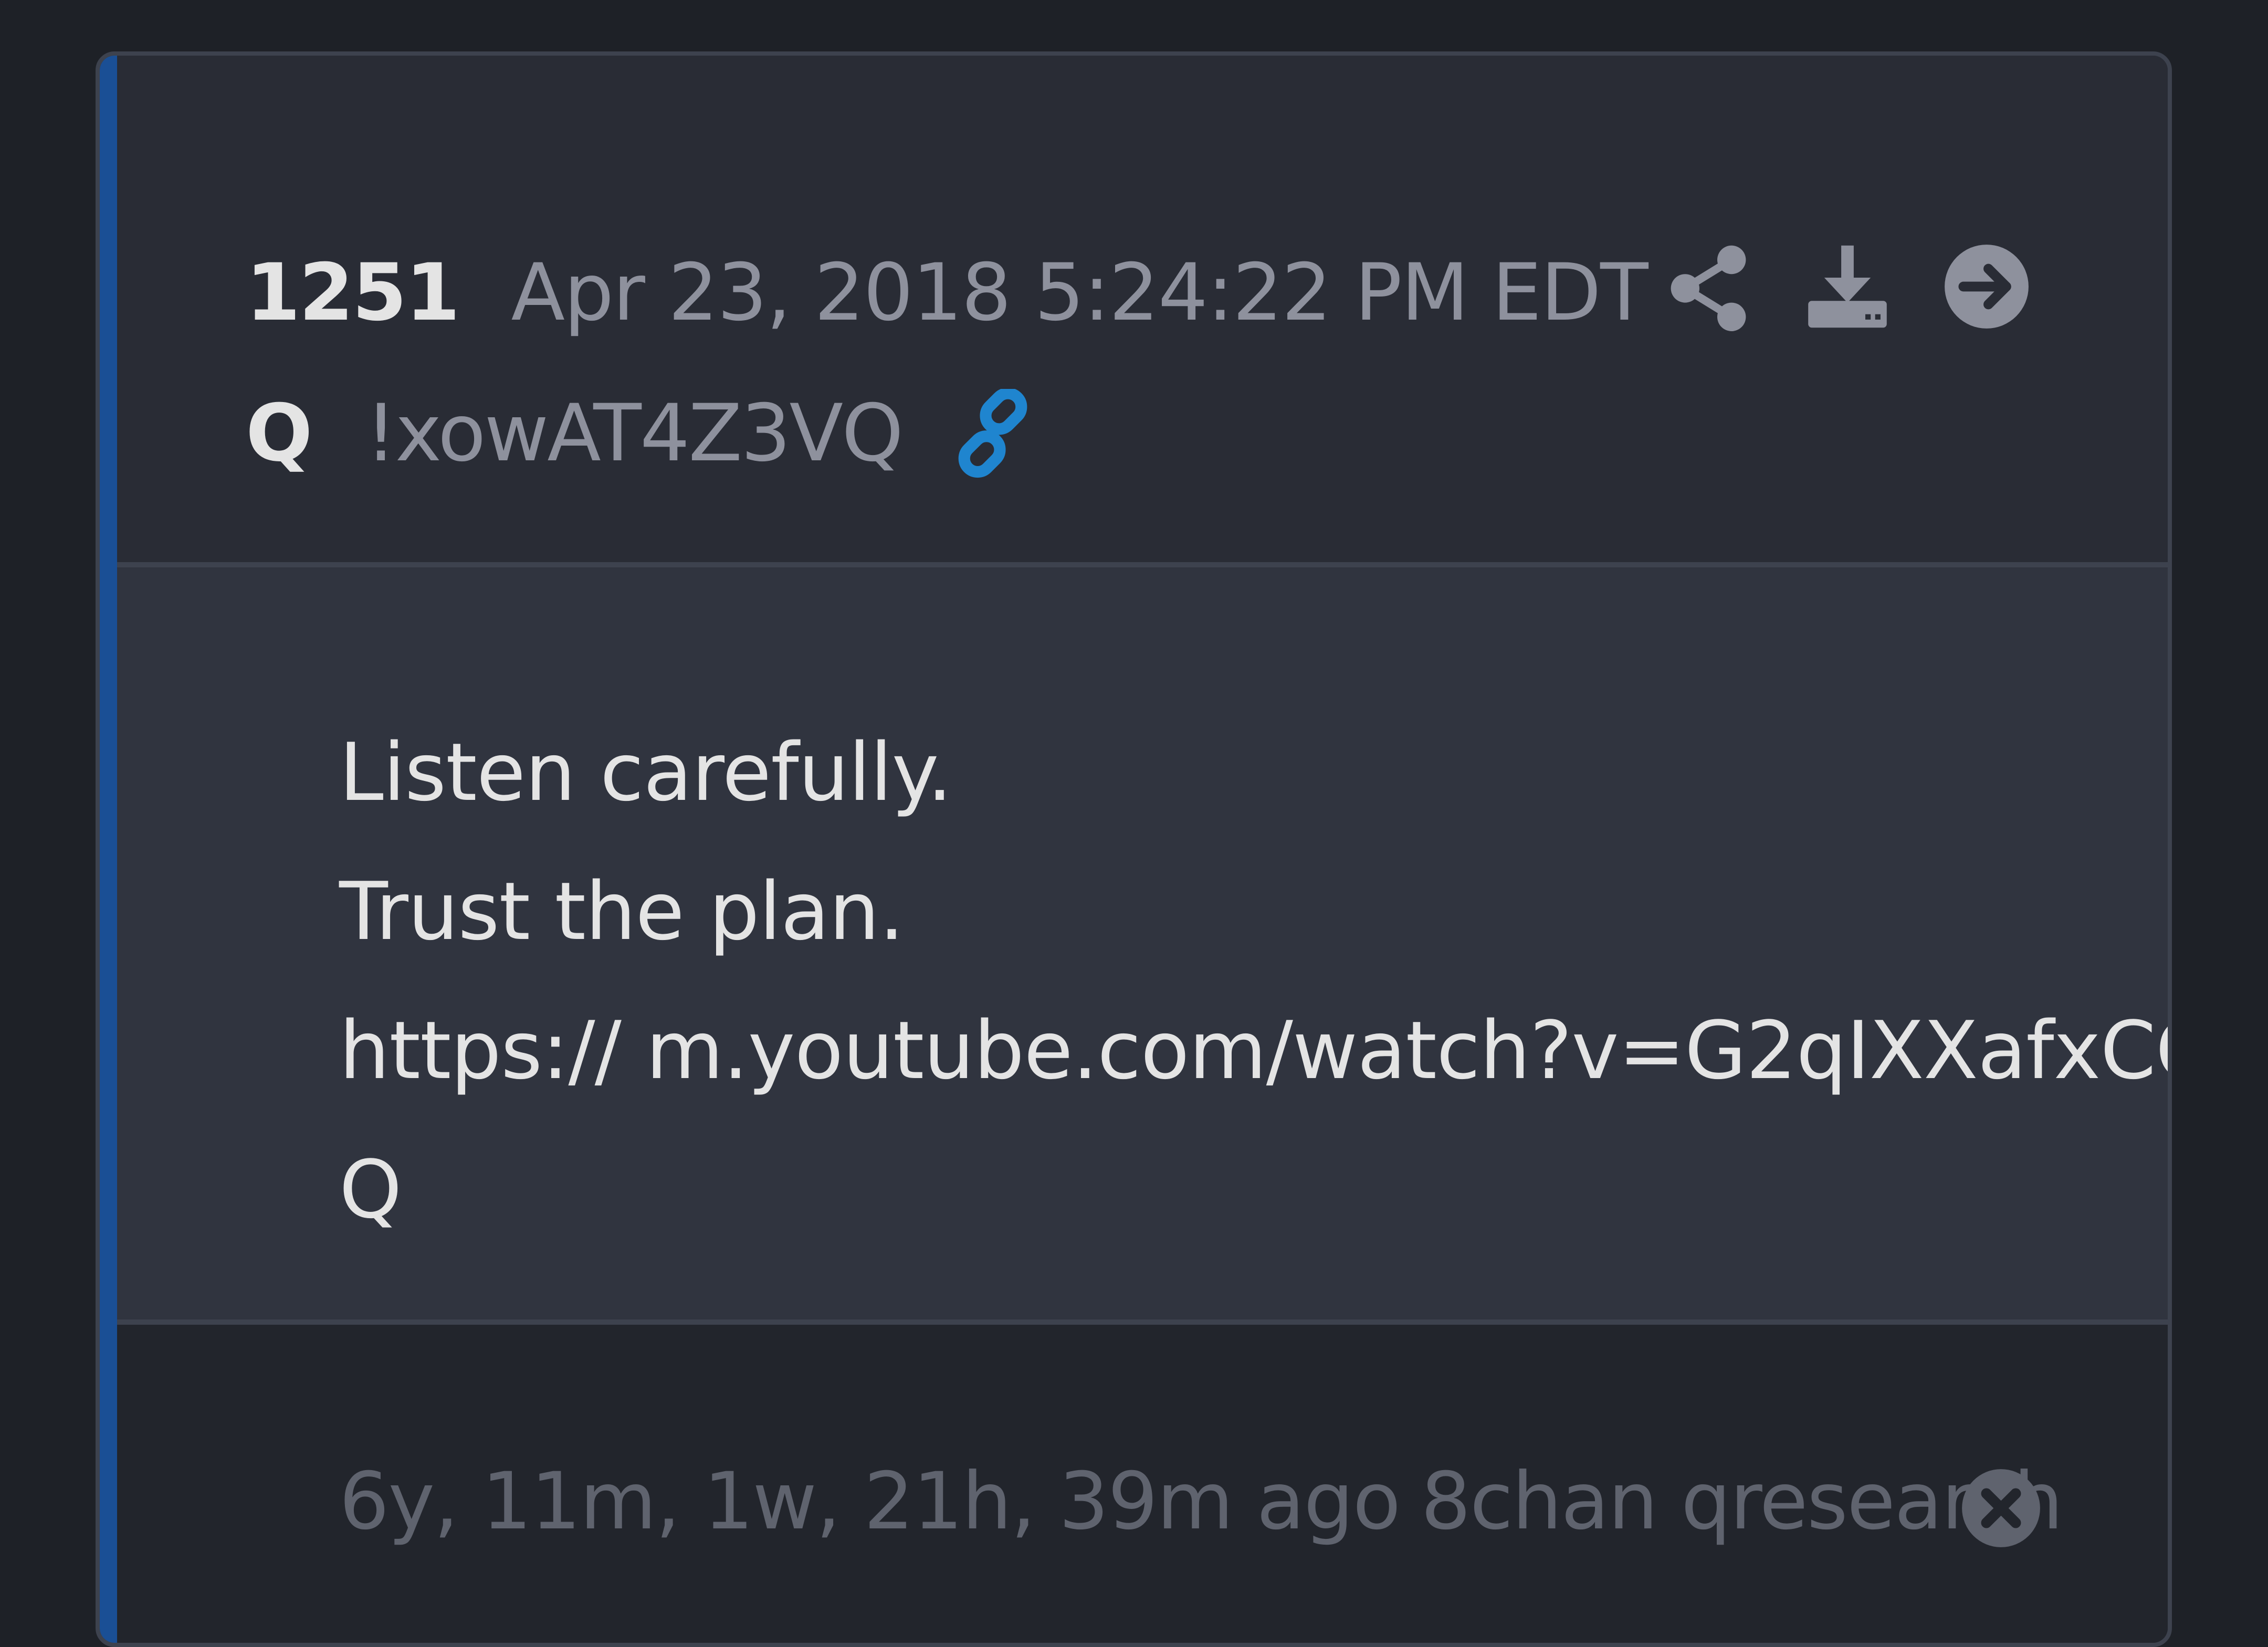 The height and width of the screenshot is (1647, 2268). I want to click on post-author: Q, so click(279, 433).